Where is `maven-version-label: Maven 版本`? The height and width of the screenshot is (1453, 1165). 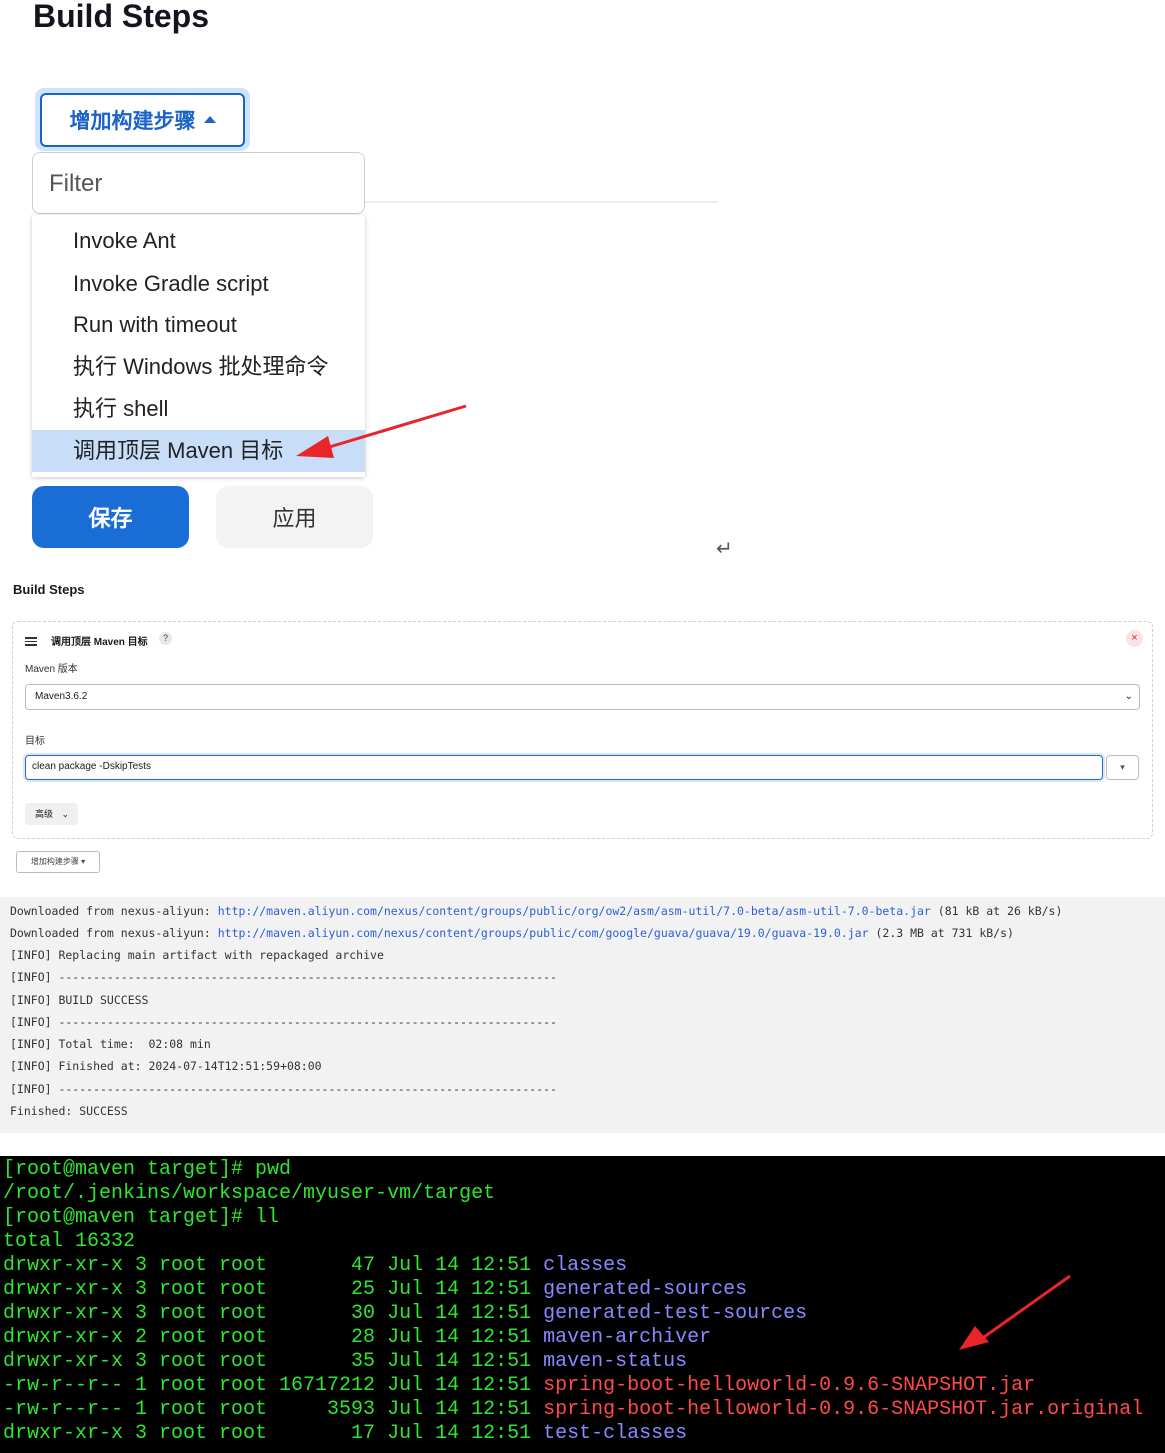
maven-version-label: Maven 版本 is located at coordinates (51, 669).